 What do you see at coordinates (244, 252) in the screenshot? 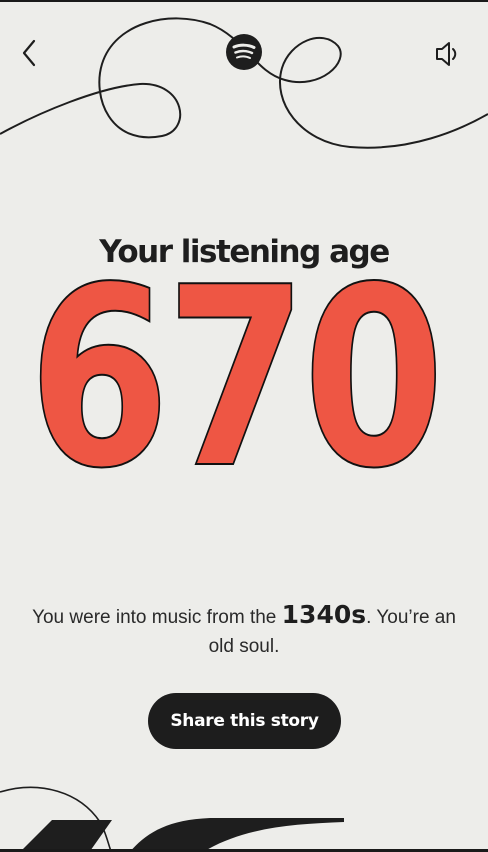
I see `story-title: Your listening age` at bounding box center [244, 252].